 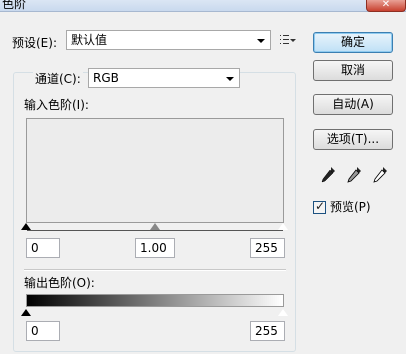 I want to click on channel-value: RGB, so click(x=106, y=78).